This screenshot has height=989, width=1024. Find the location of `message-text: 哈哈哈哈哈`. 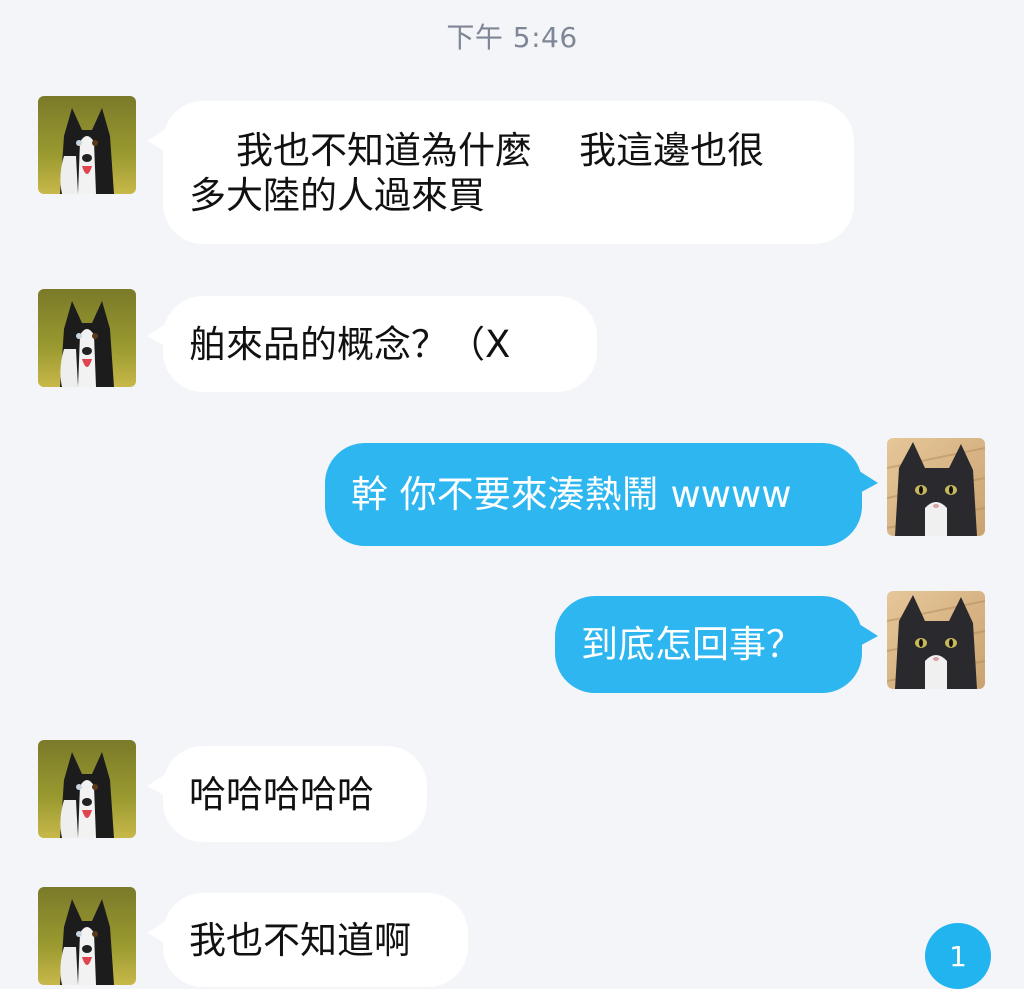

message-text: 哈哈哈哈哈 is located at coordinates (281, 794).